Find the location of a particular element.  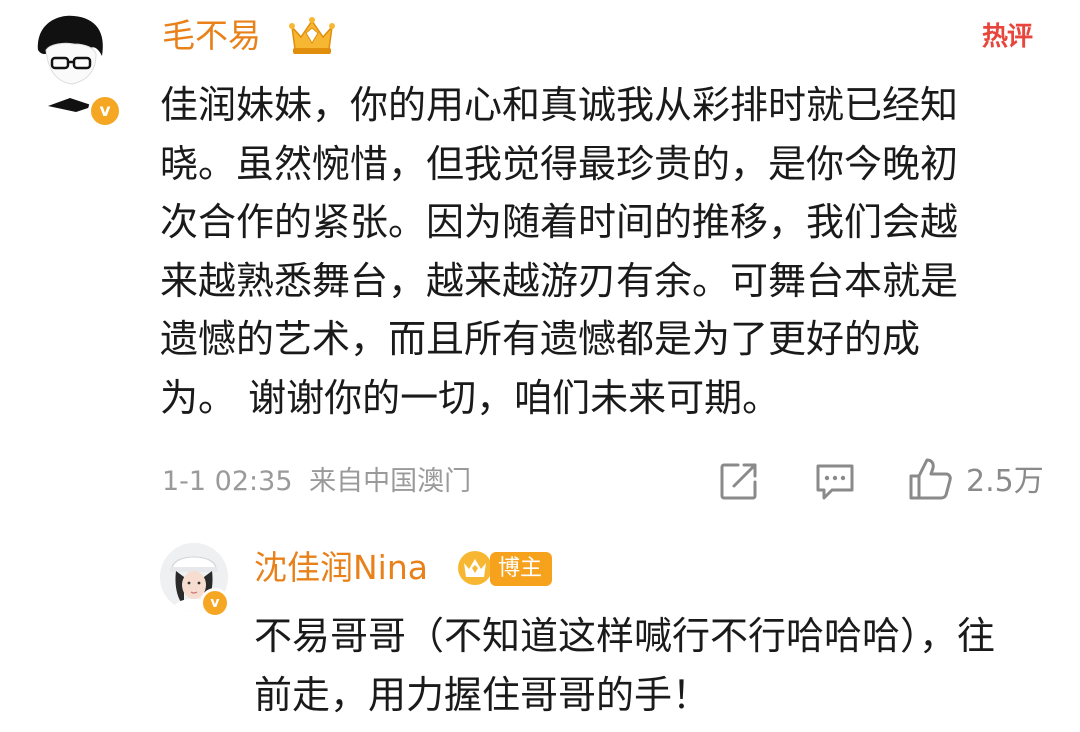

comment-line: 为。 谢谢你的一切，咱们未来可期。 is located at coordinates (470, 397).